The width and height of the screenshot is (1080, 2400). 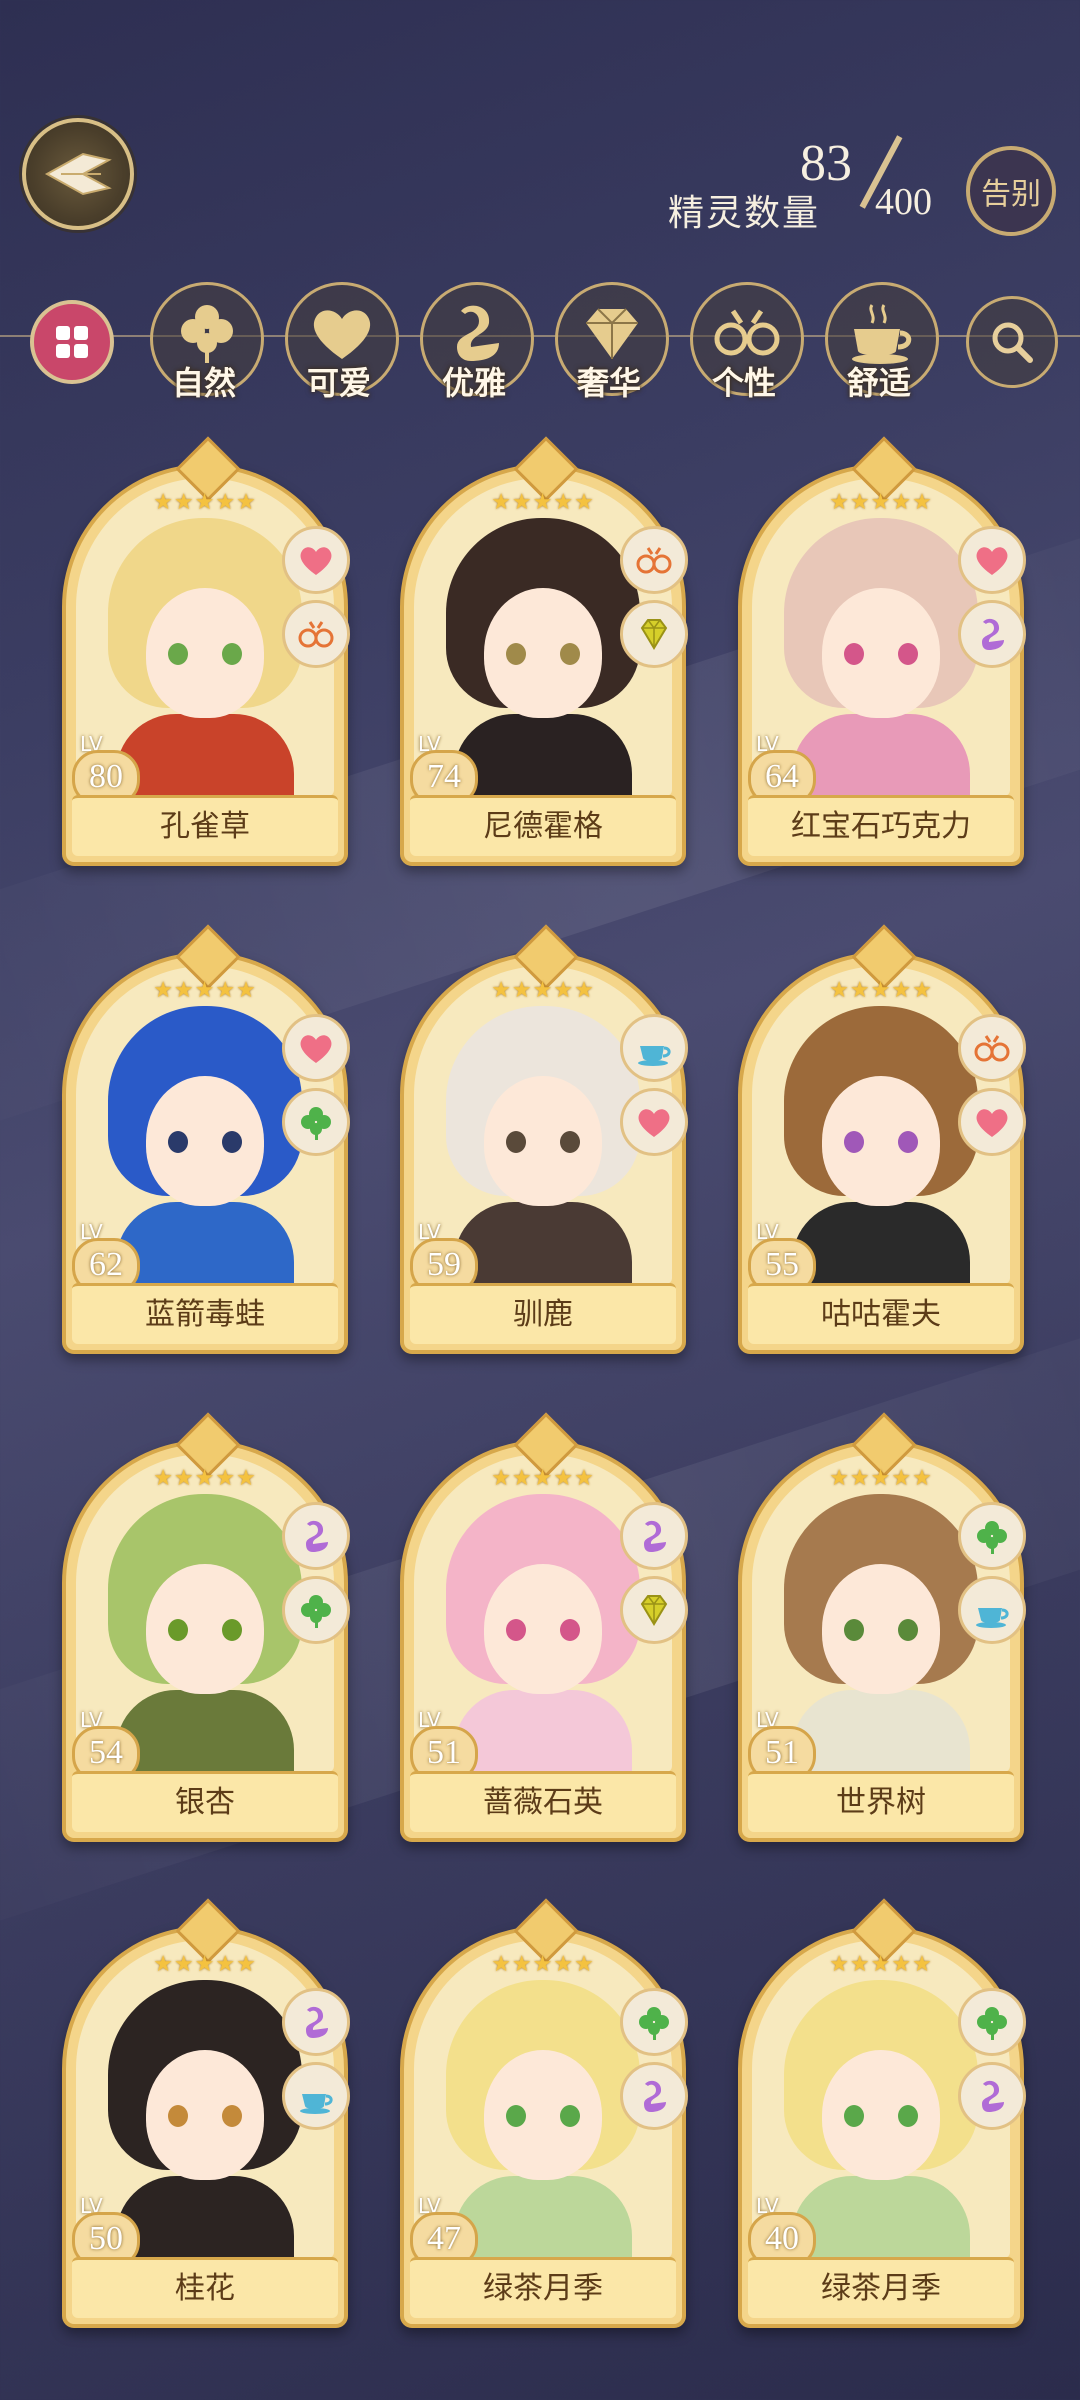 I want to click on filter-label: 舒适, so click(x=878, y=383).